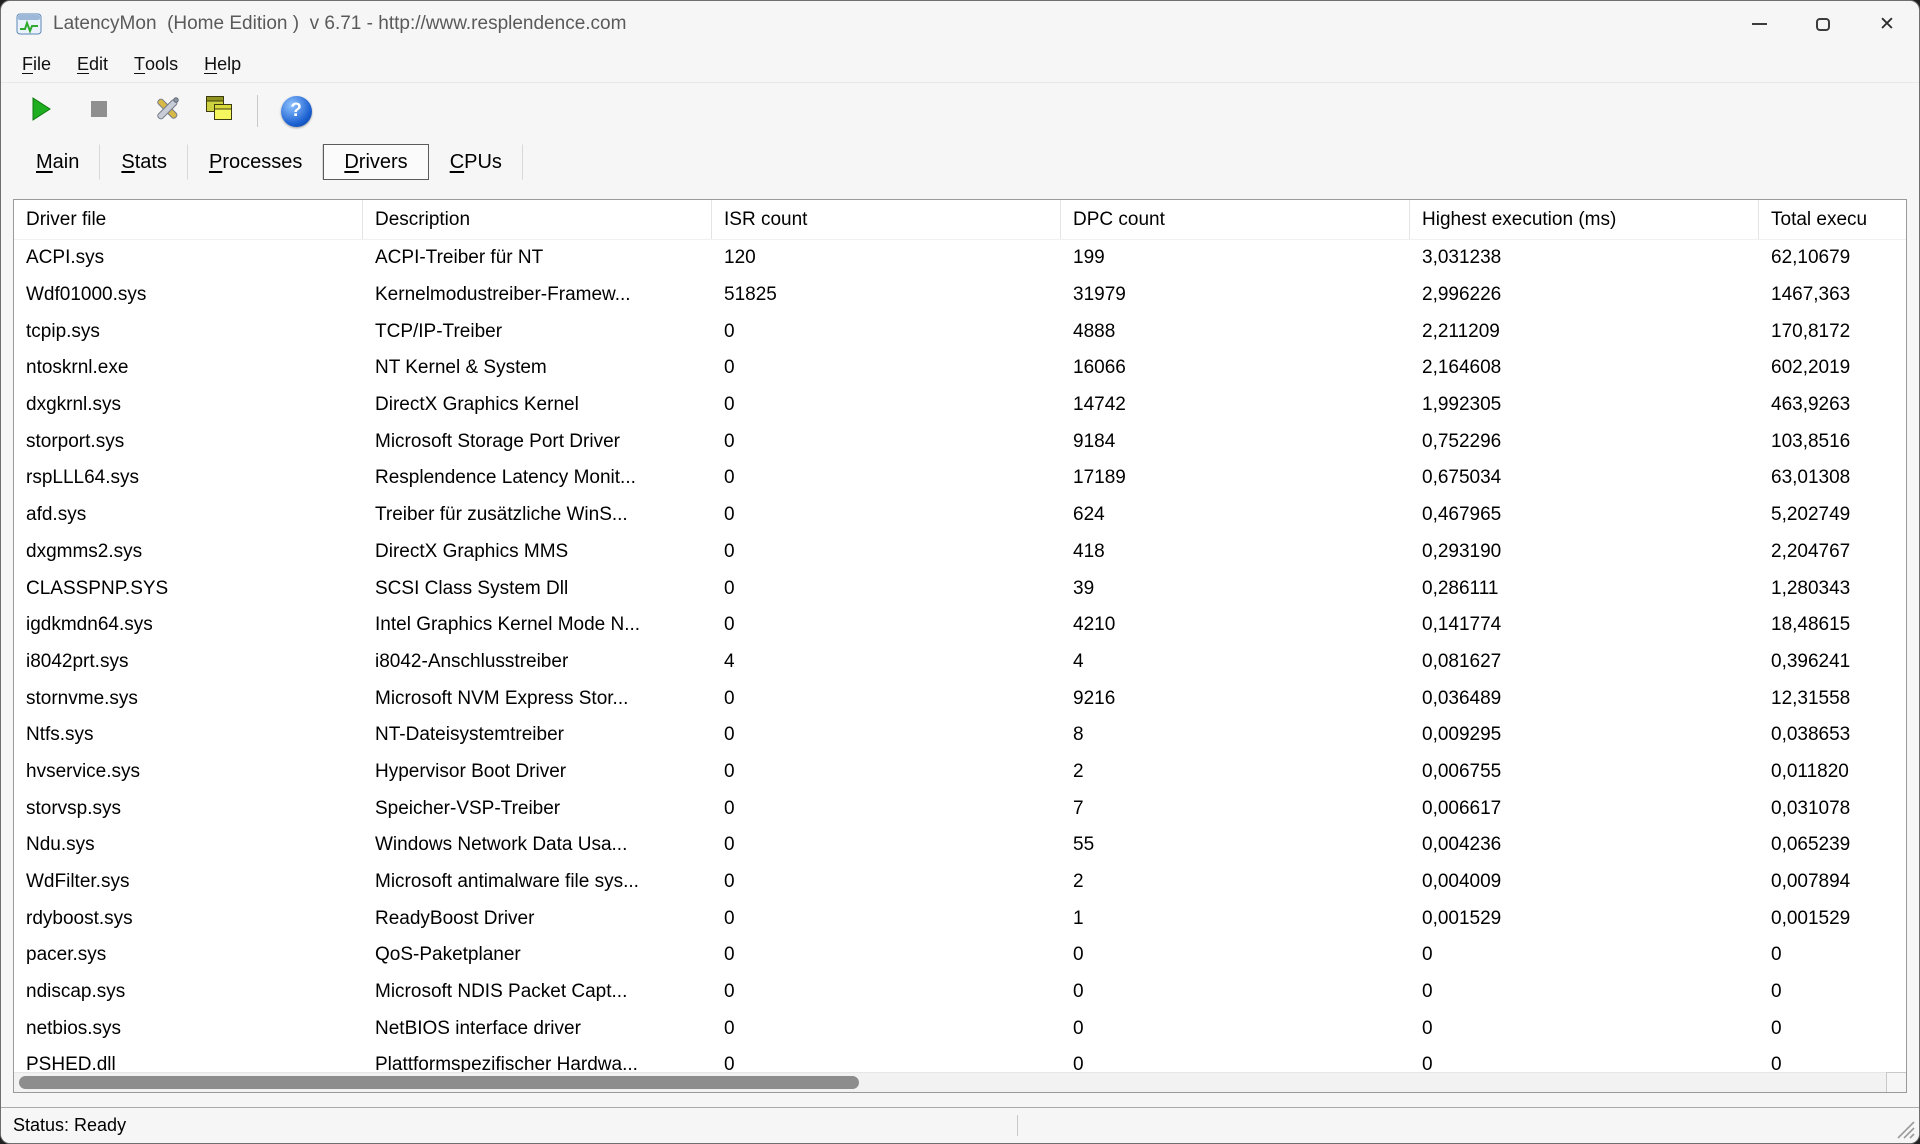 This screenshot has height=1144, width=1920. What do you see at coordinates (1811, 588) in the screenshot?
I see `cell-total_execution: 1,280343` at bounding box center [1811, 588].